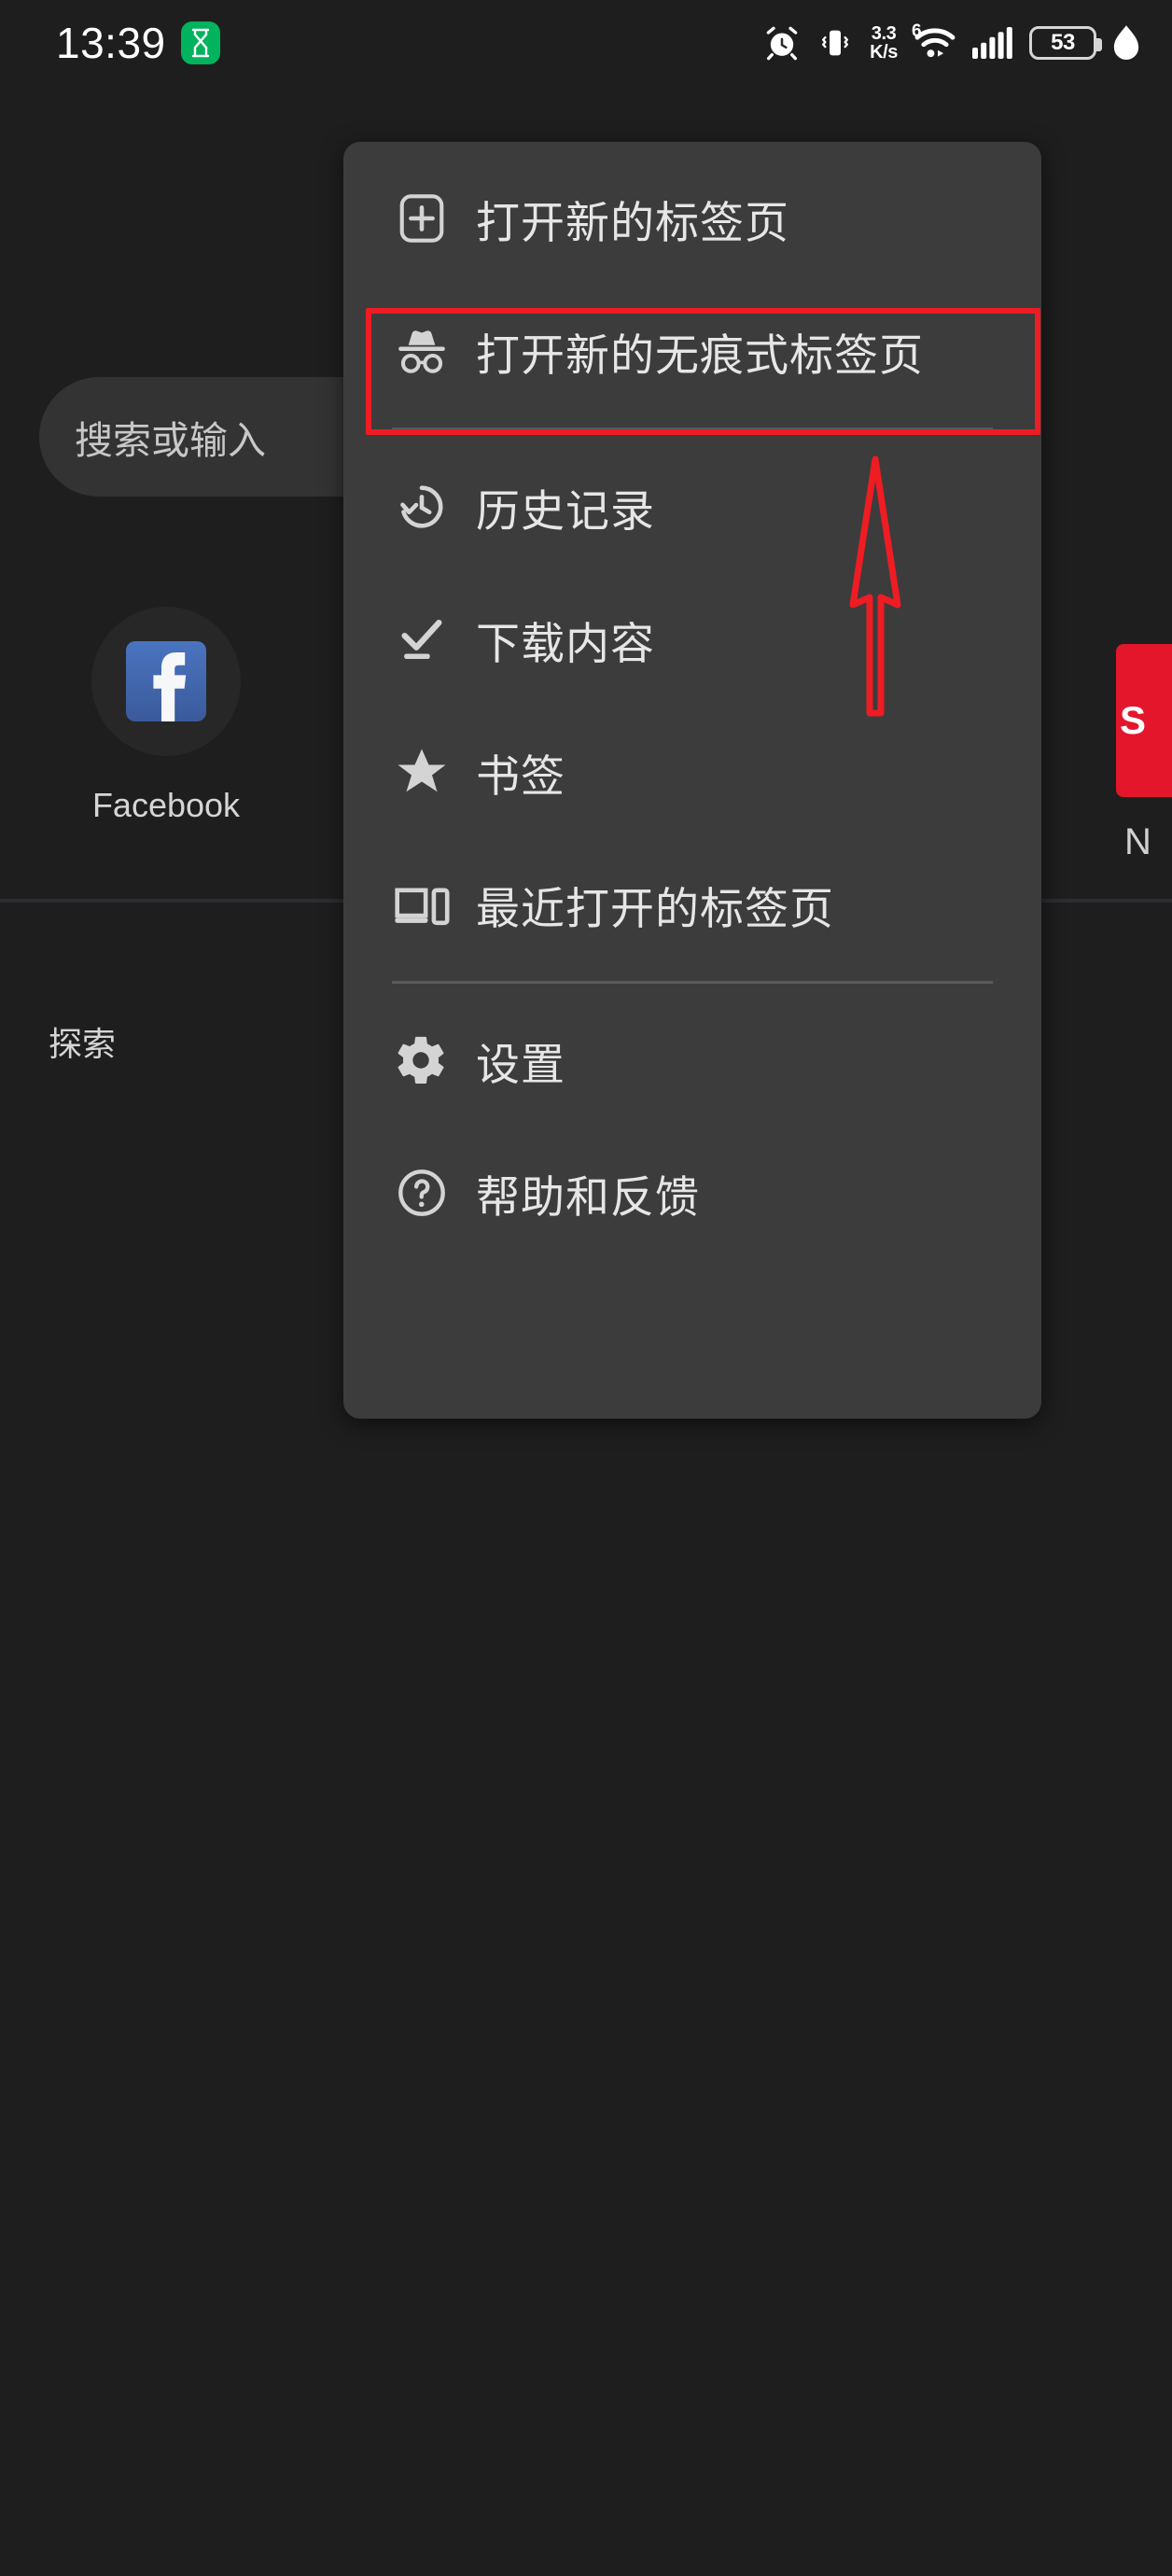 Image resolution: width=1172 pixels, height=2576 pixels. What do you see at coordinates (1133, 720) in the screenshot?
I see `news-site-icon: S` at bounding box center [1133, 720].